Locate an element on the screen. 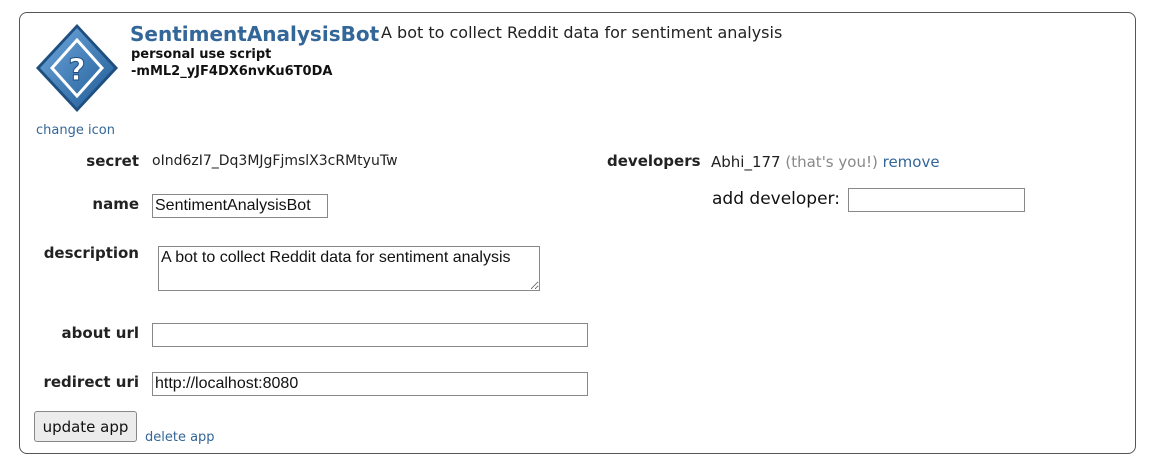  question-mark-diamond-icon: ? is located at coordinates (77, 68).